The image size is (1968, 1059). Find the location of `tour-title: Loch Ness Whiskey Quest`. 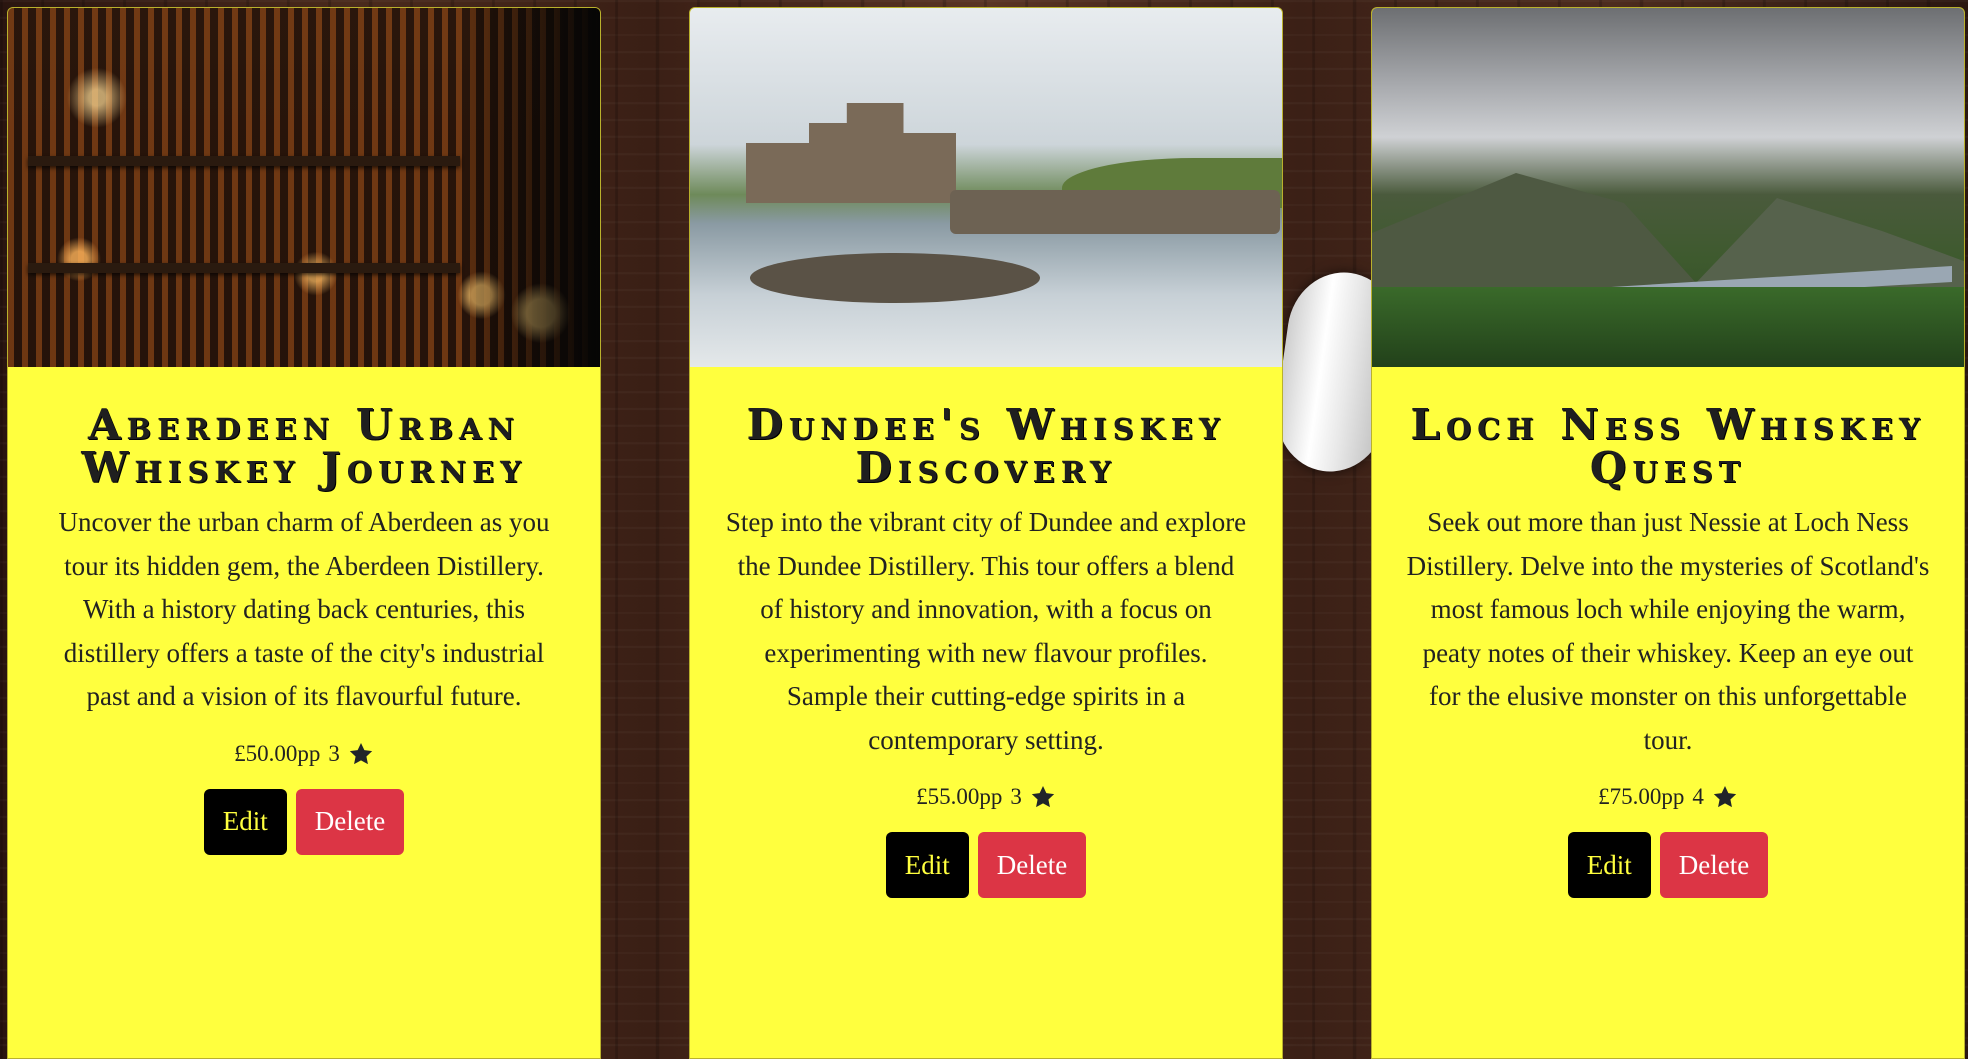

tour-title: Loch Ness Whiskey Quest is located at coordinates (1668, 446).